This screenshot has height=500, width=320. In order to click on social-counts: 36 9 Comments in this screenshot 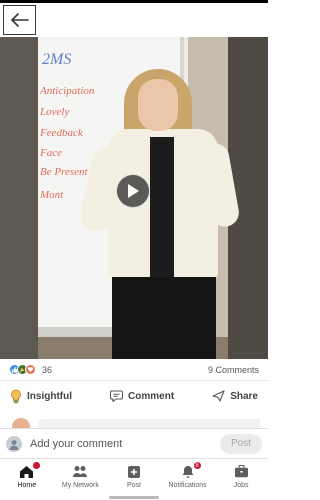, I will do `click(134, 370)`.